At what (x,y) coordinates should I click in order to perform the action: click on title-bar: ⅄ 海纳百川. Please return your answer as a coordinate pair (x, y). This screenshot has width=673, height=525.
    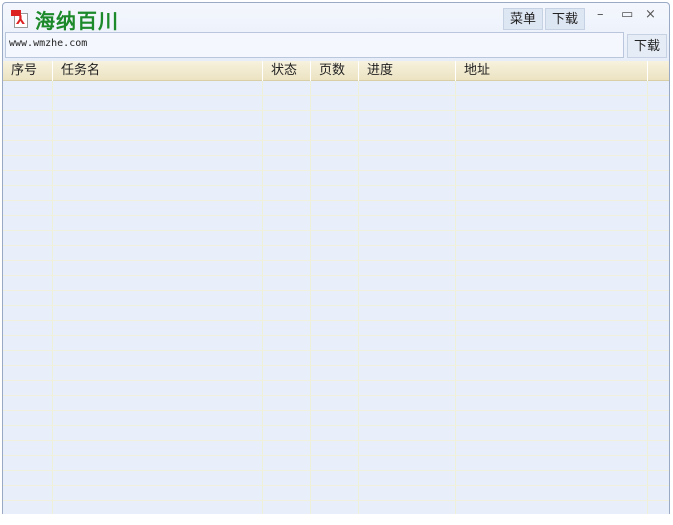
    Looking at the image, I should click on (65, 19).